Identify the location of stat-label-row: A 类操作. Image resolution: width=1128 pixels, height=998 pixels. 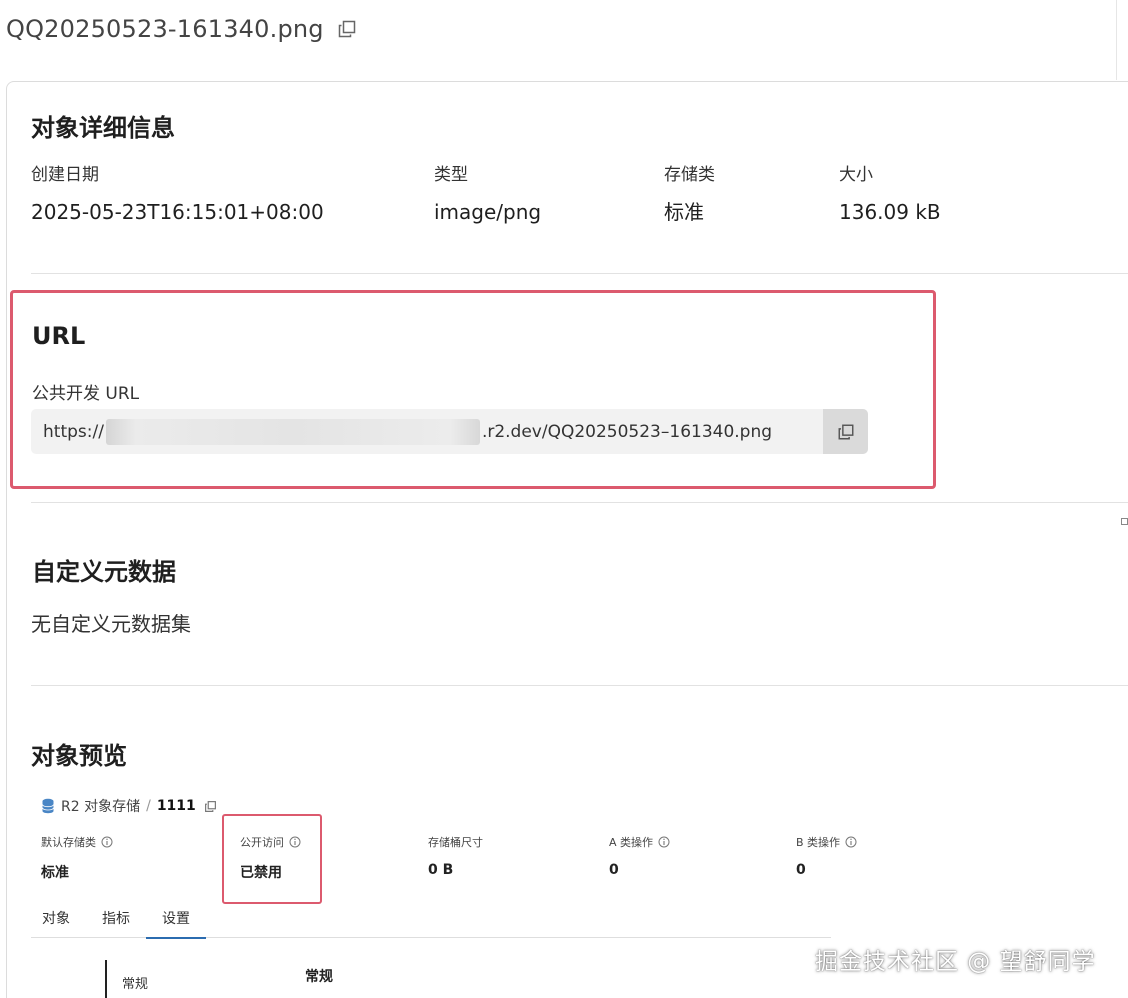
(639, 842).